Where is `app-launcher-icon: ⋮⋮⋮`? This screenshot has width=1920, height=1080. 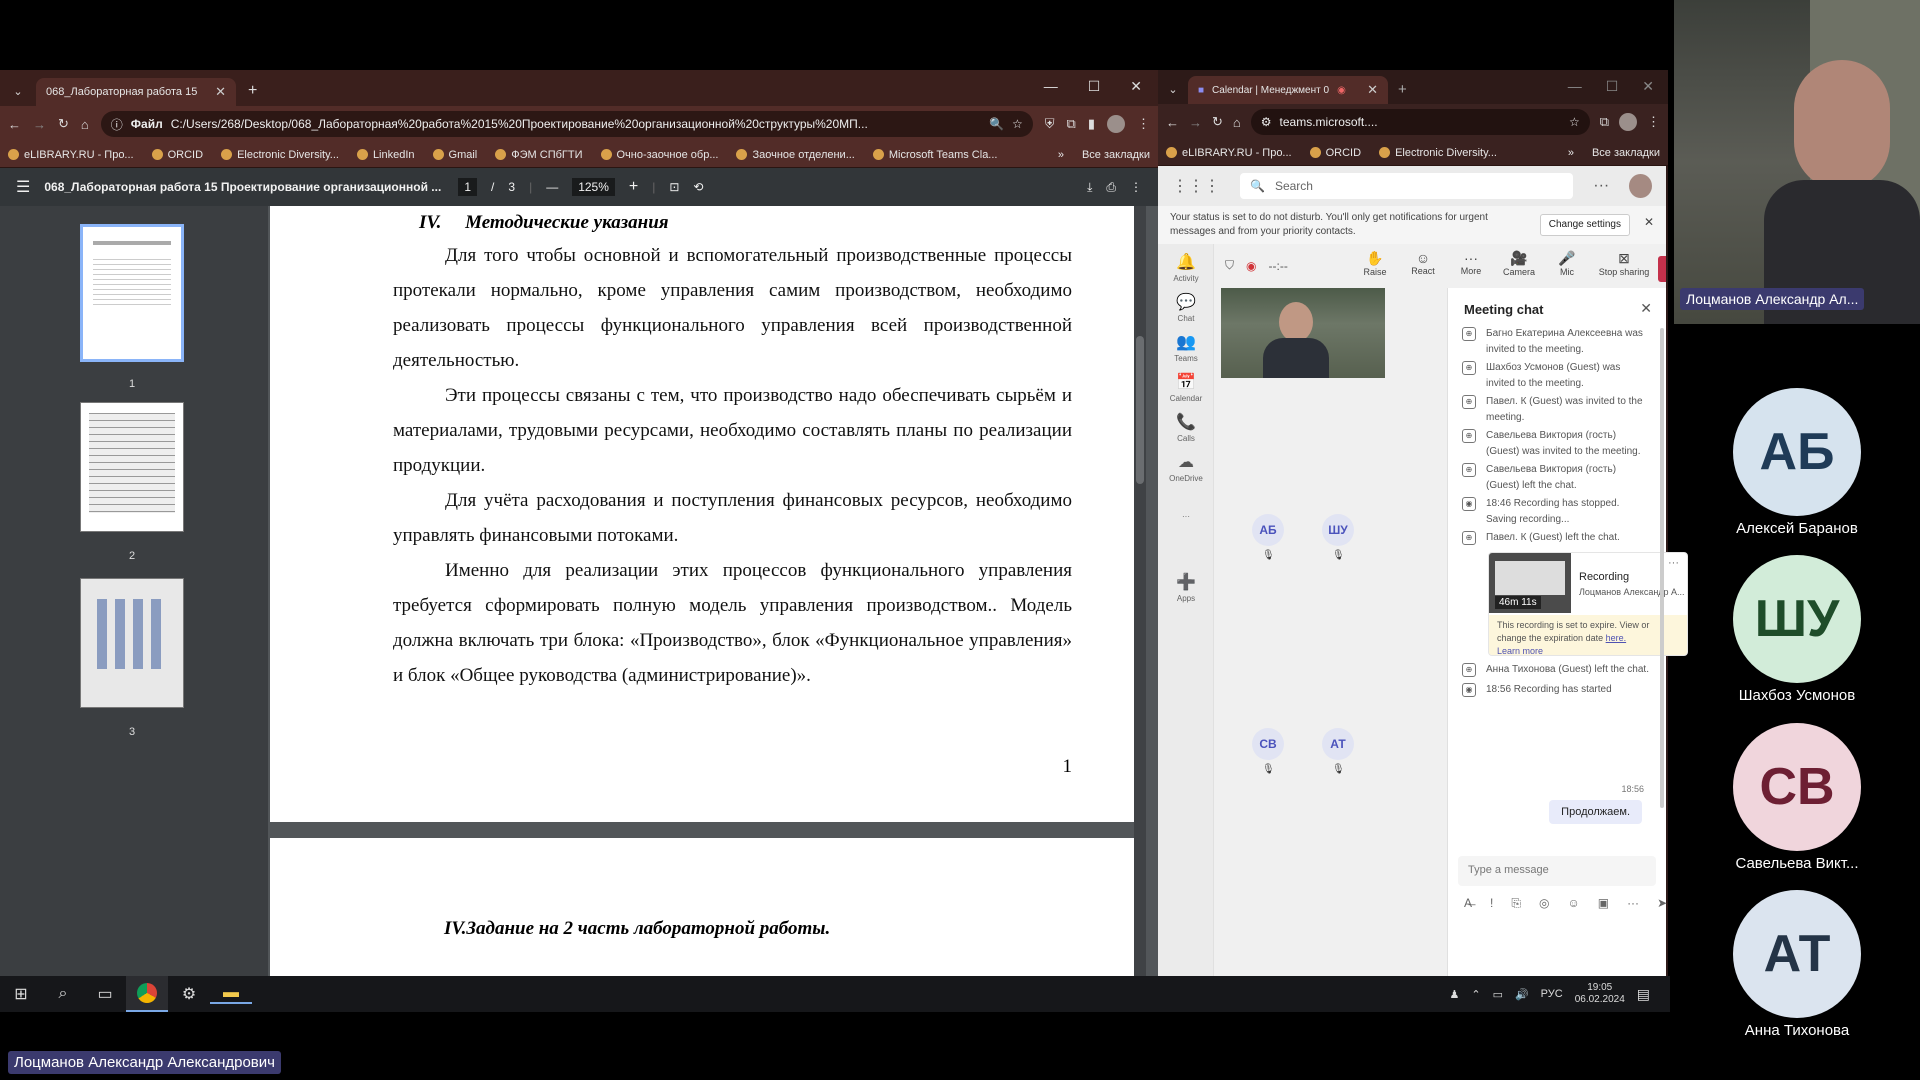 app-launcher-icon: ⋮⋮⋮ is located at coordinates (1196, 186).